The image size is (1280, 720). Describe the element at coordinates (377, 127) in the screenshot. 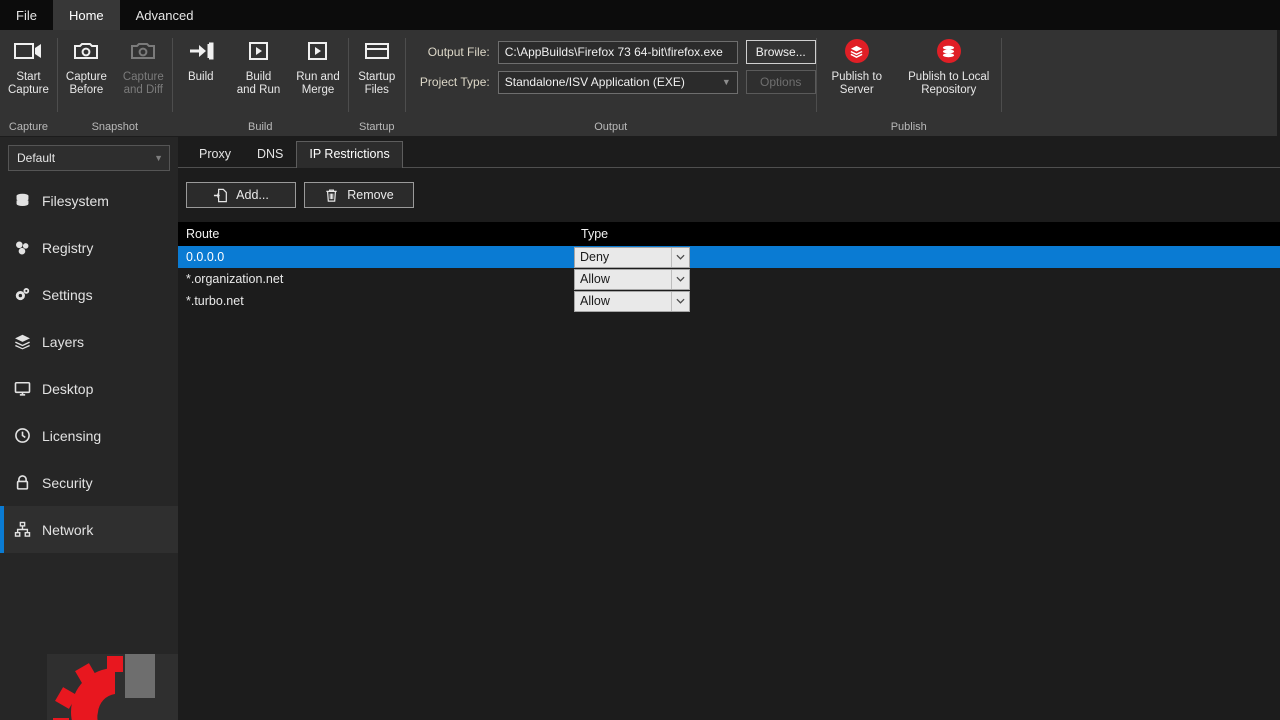

I see `ribbon-group-label-startup: Startup` at that location.